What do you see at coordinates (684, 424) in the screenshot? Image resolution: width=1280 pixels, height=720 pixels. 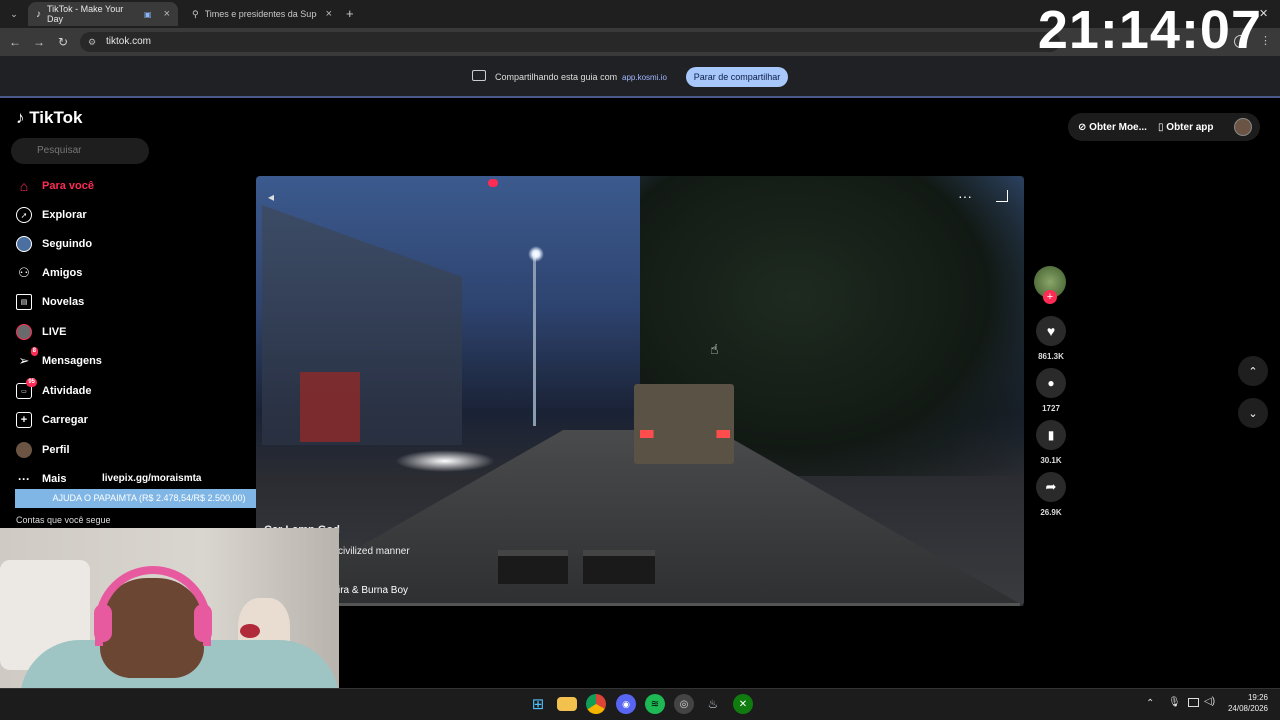 I see `video-scene-truck` at bounding box center [684, 424].